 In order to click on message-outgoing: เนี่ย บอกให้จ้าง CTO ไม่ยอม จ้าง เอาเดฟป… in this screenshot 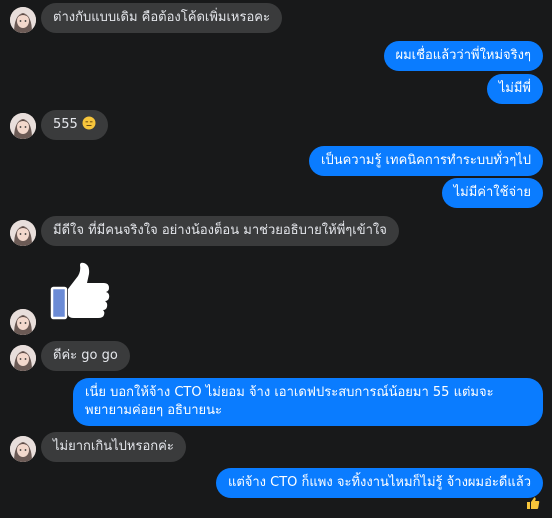, I will do `click(308, 402)`.